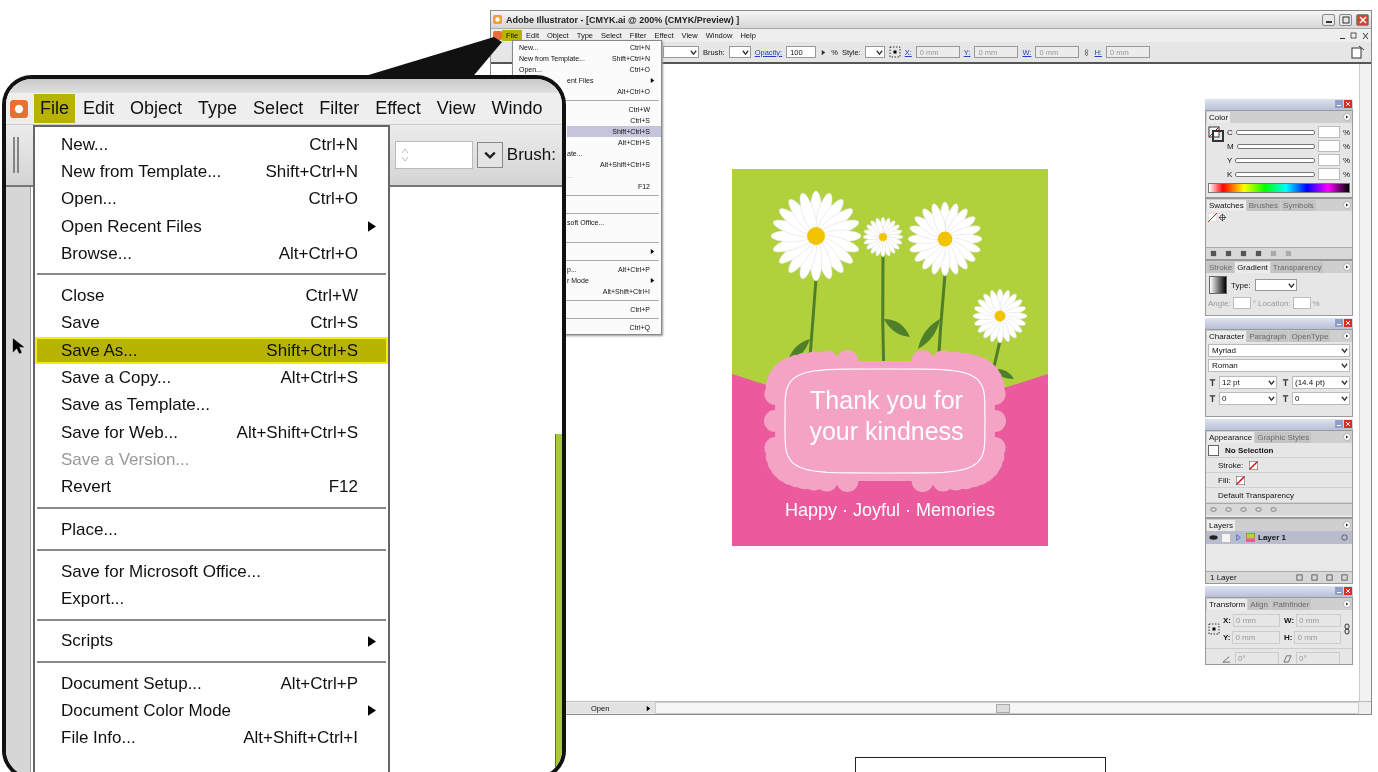 The image size is (1378, 772). What do you see at coordinates (1007, 708) in the screenshot?
I see `horizontal-scrollbar` at bounding box center [1007, 708].